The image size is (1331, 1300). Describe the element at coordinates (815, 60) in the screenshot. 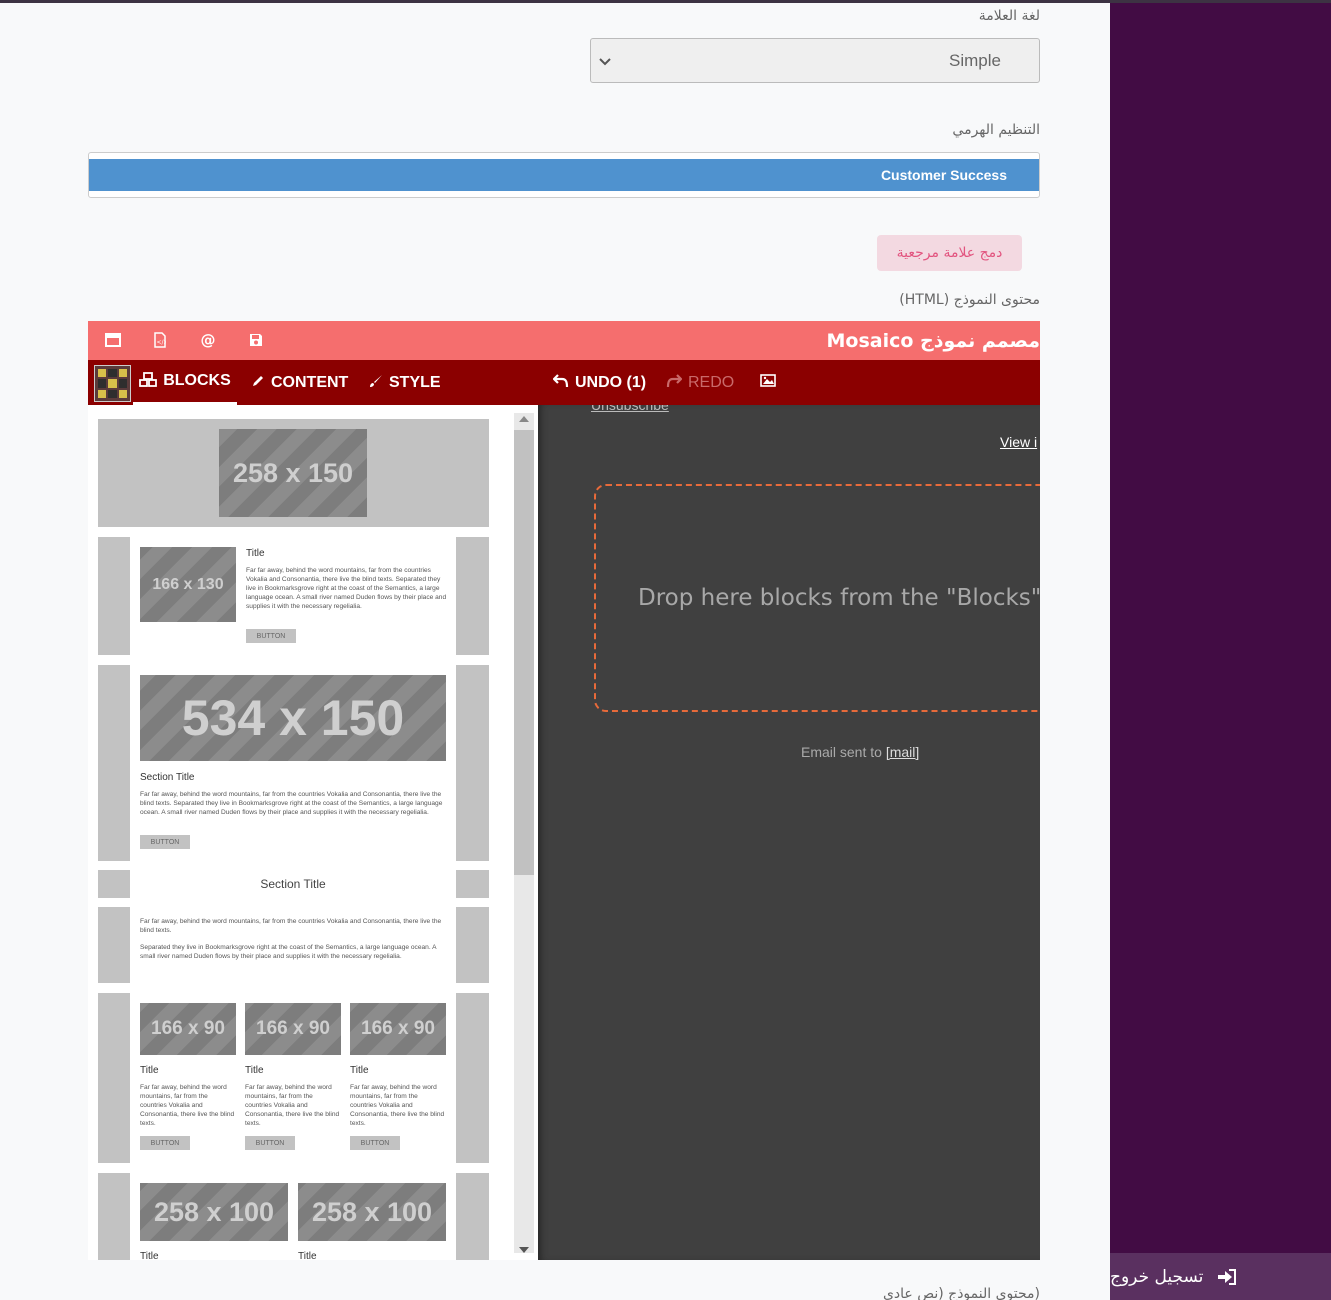

I see `brand-language-select: Simple` at that location.